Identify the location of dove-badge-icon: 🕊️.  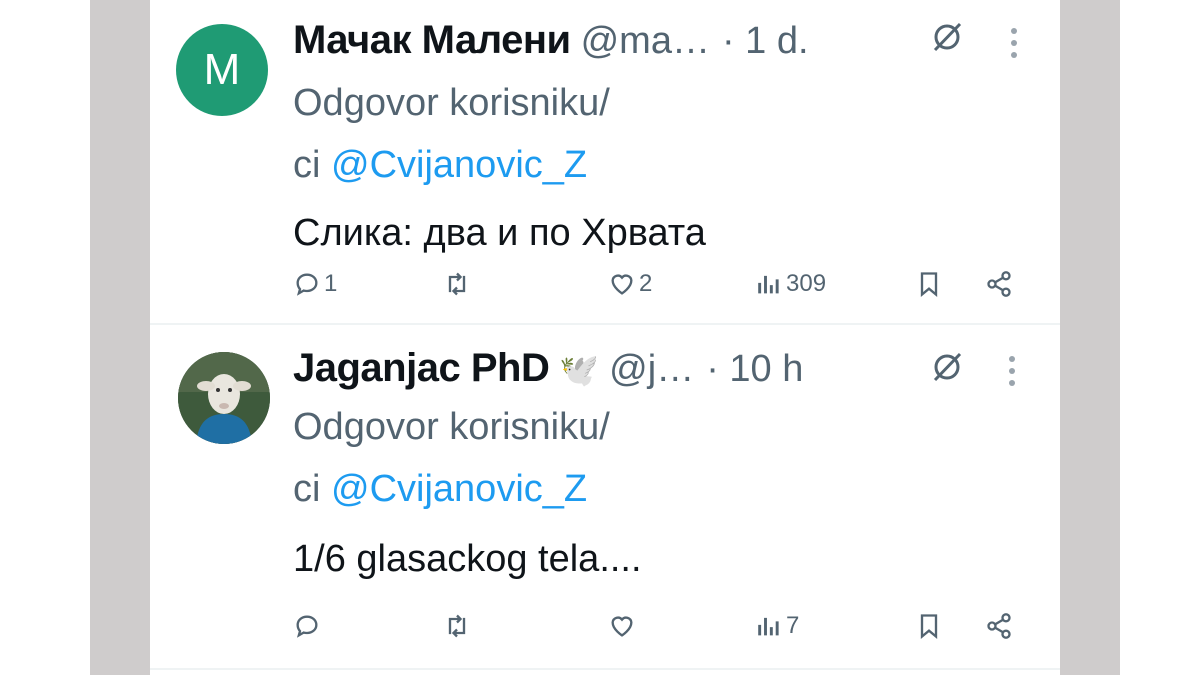
(579, 370).